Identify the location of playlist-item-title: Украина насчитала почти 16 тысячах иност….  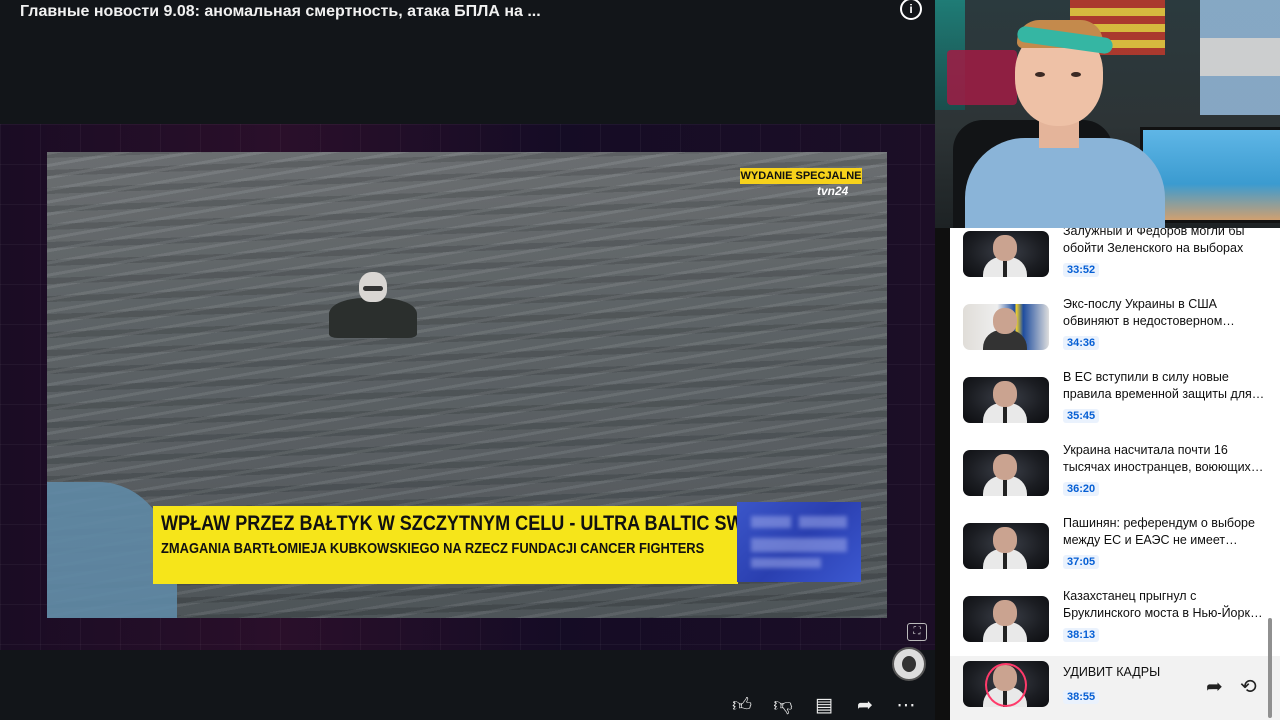
(1165, 459).